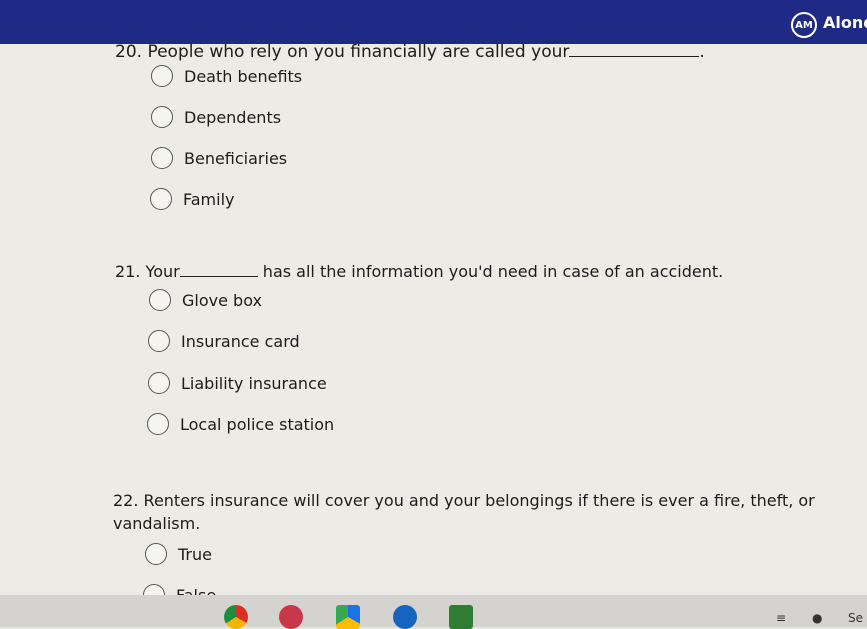 This screenshot has height=629, width=867. I want to click on question-text-end: ., so click(702, 52).